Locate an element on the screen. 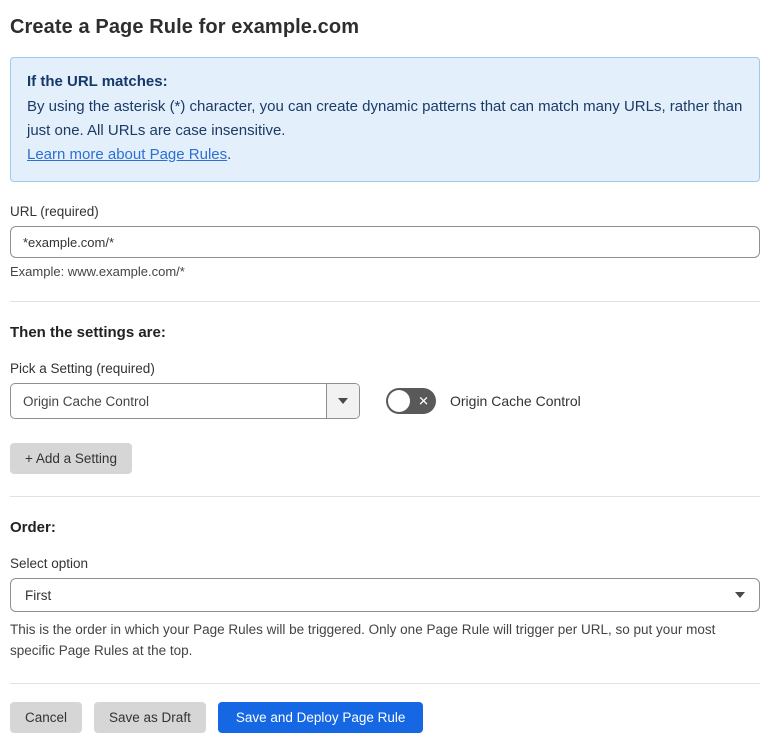  origin-cache-toggle-wrap: ✕ Origin Cache Control is located at coordinates (483, 401).